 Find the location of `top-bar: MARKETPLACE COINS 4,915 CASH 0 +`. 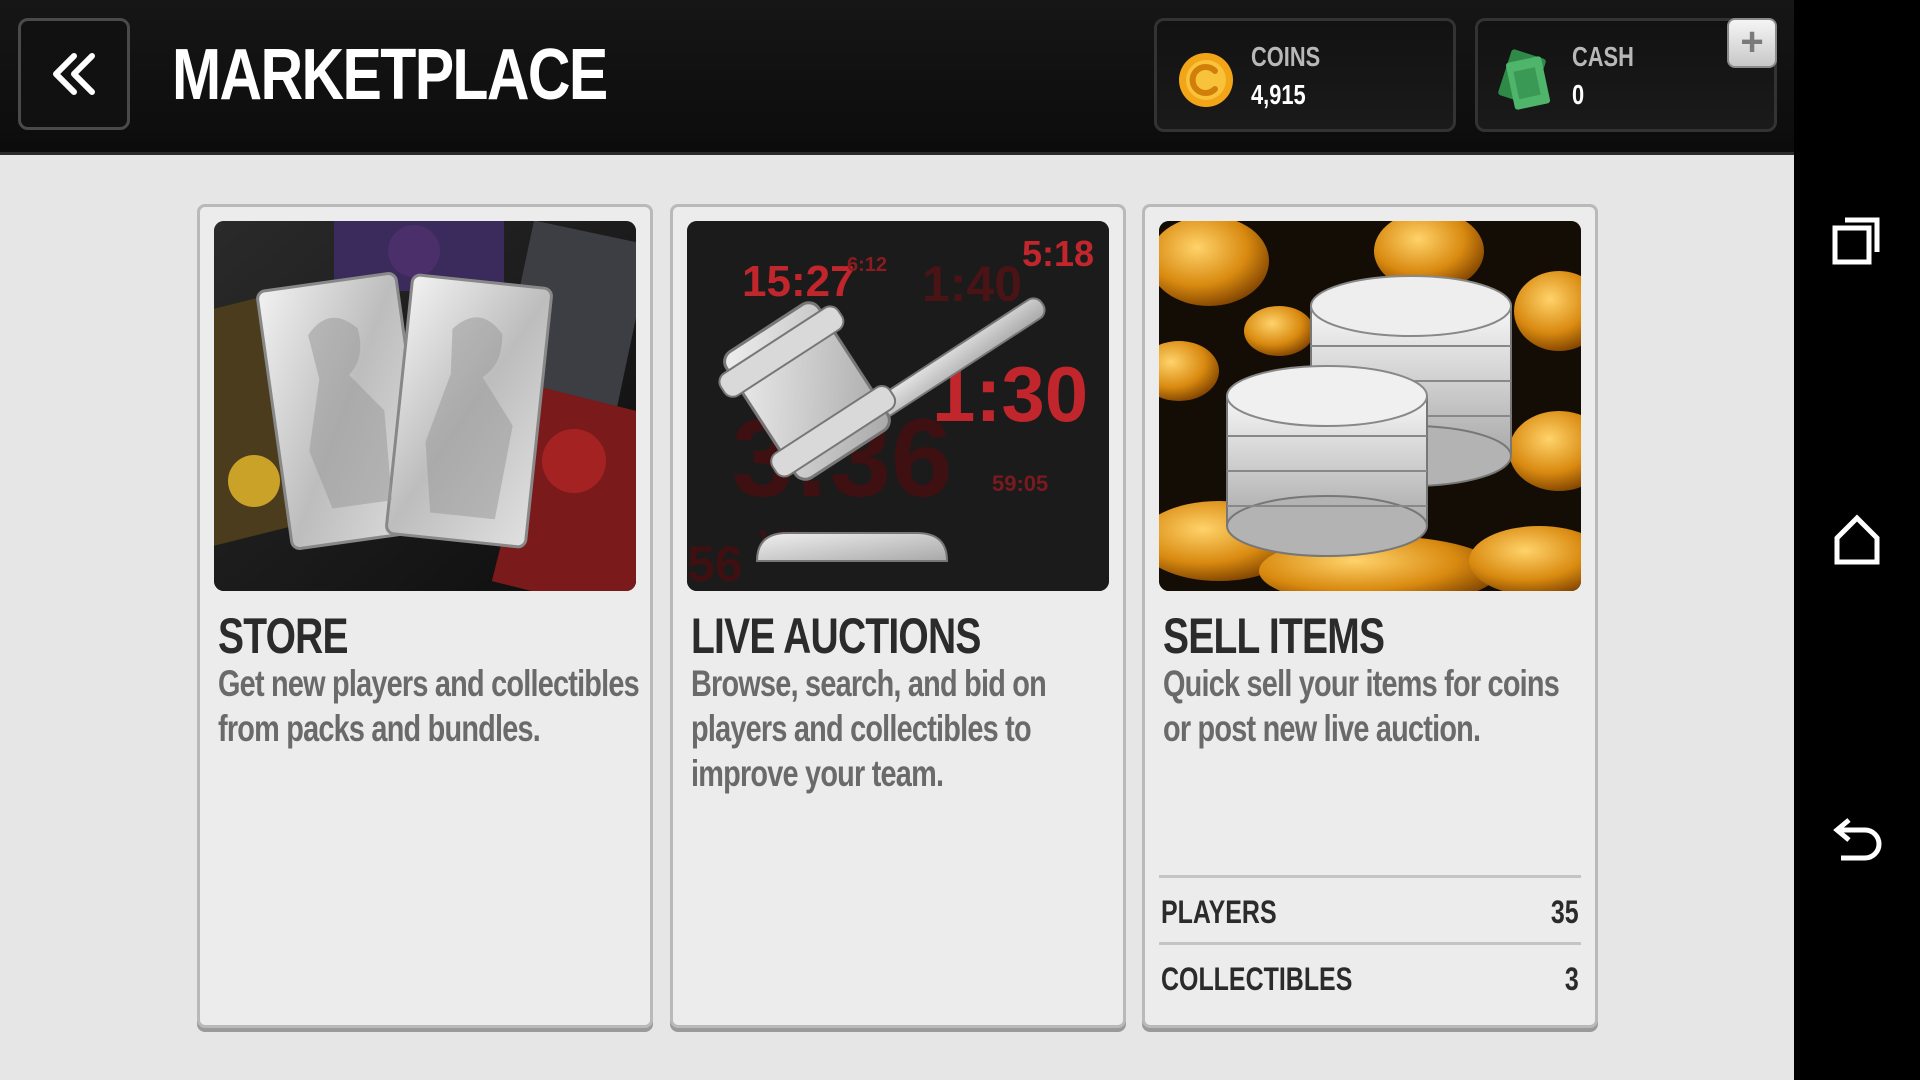

top-bar: MARKETPLACE COINS 4,915 CASH 0 + is located at coordinates (897, 77).